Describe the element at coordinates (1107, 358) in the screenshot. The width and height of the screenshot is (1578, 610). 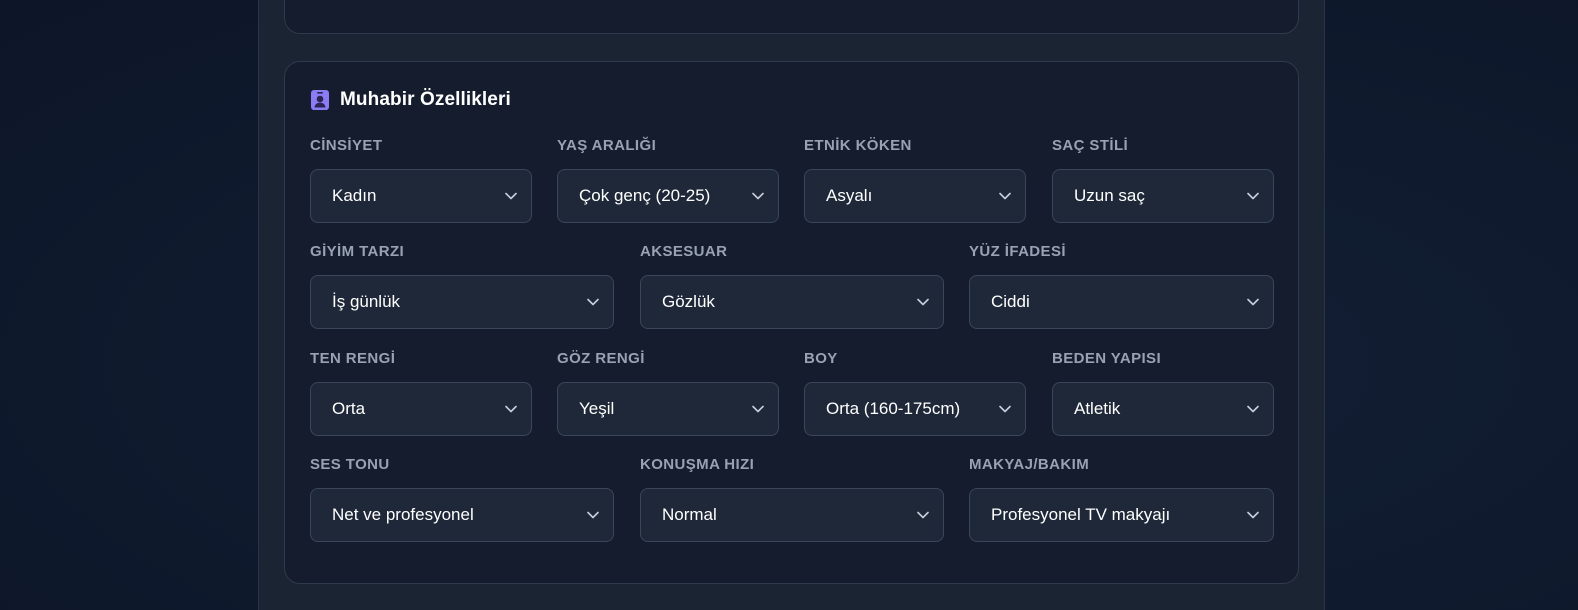
I see `body-type-label: BEDEN YAPISI` at that location.